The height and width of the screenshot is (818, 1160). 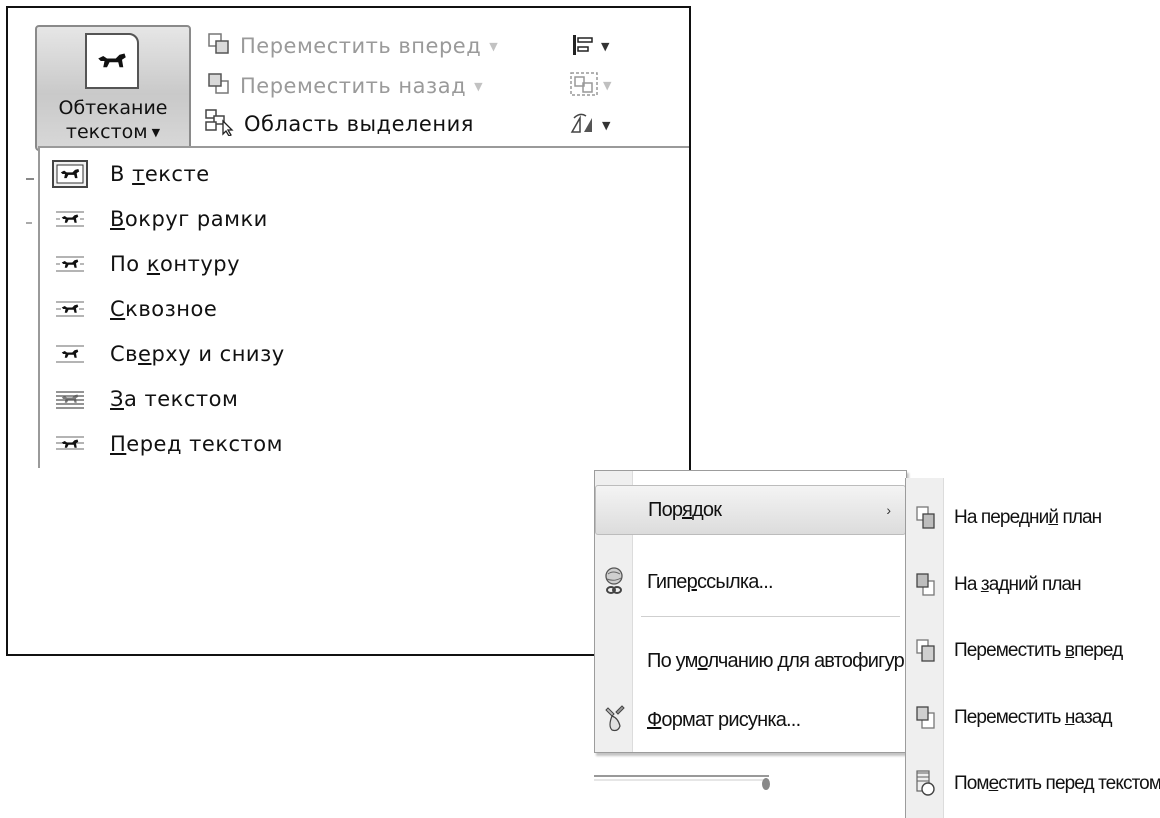 What do you see at coordinates (1033, 784) in the screenshot?
I see `menu-item-bring-in-front-of-text: Поместить перед текстом` at bounding box center [1033, 784].